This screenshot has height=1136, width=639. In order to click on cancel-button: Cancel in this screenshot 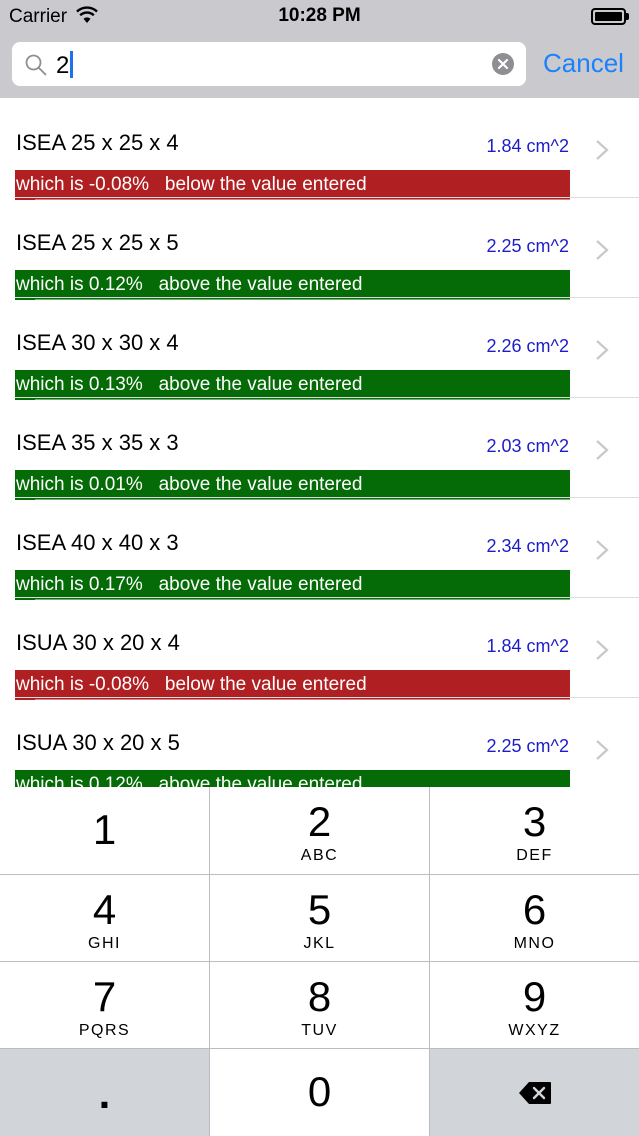, I will do `click(583, 63)`.